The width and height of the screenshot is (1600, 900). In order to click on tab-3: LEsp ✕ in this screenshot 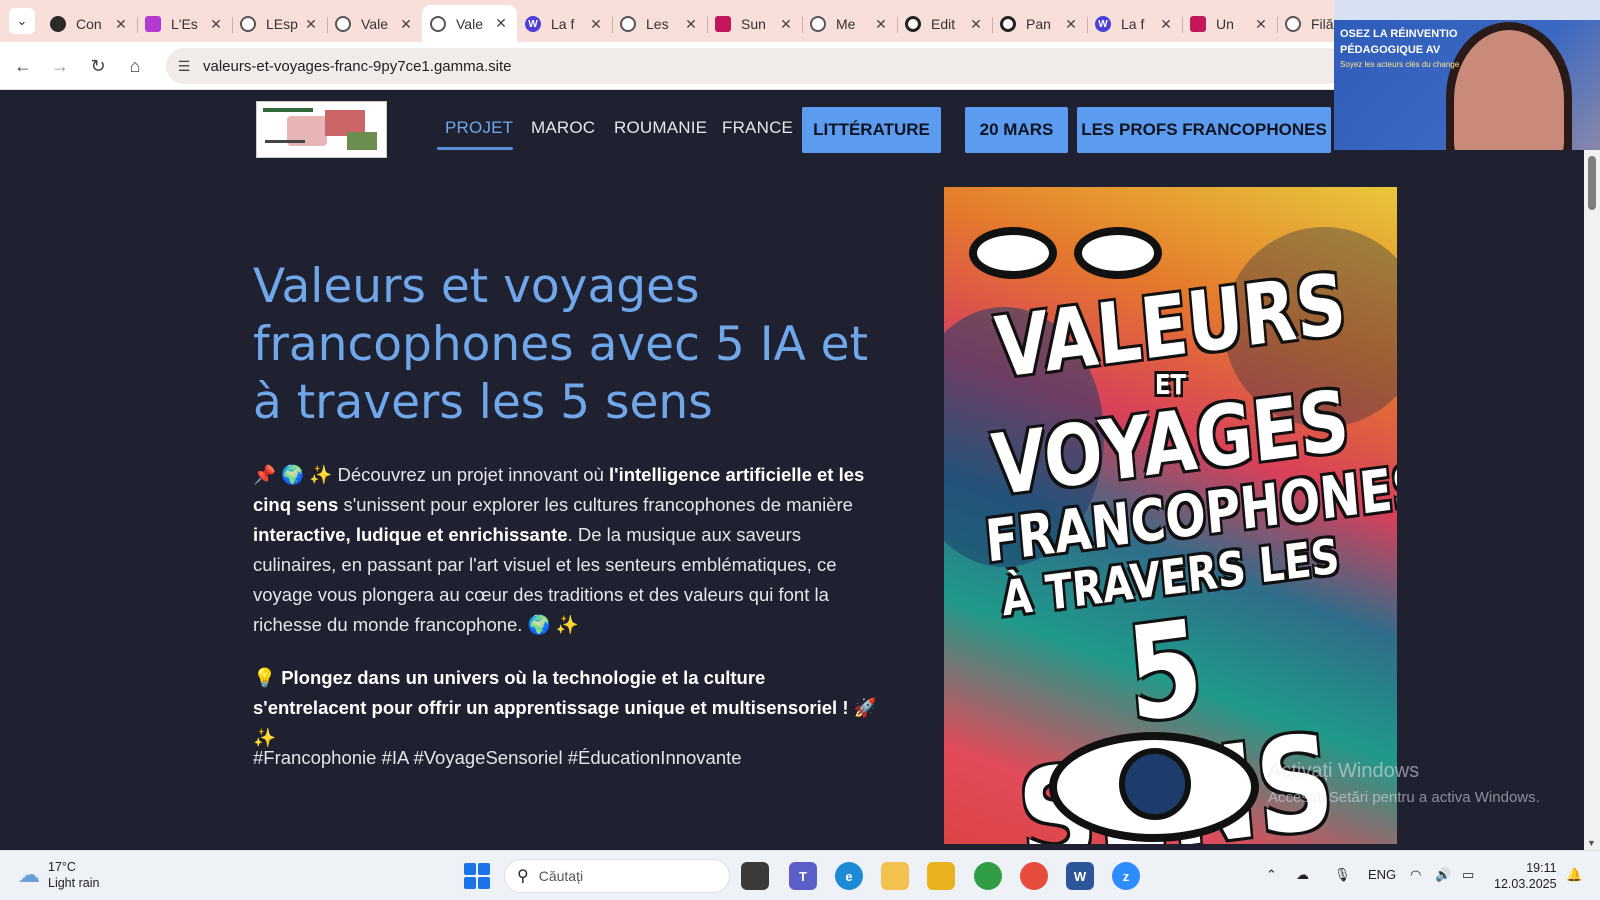, I will do `click(279, 24)`.